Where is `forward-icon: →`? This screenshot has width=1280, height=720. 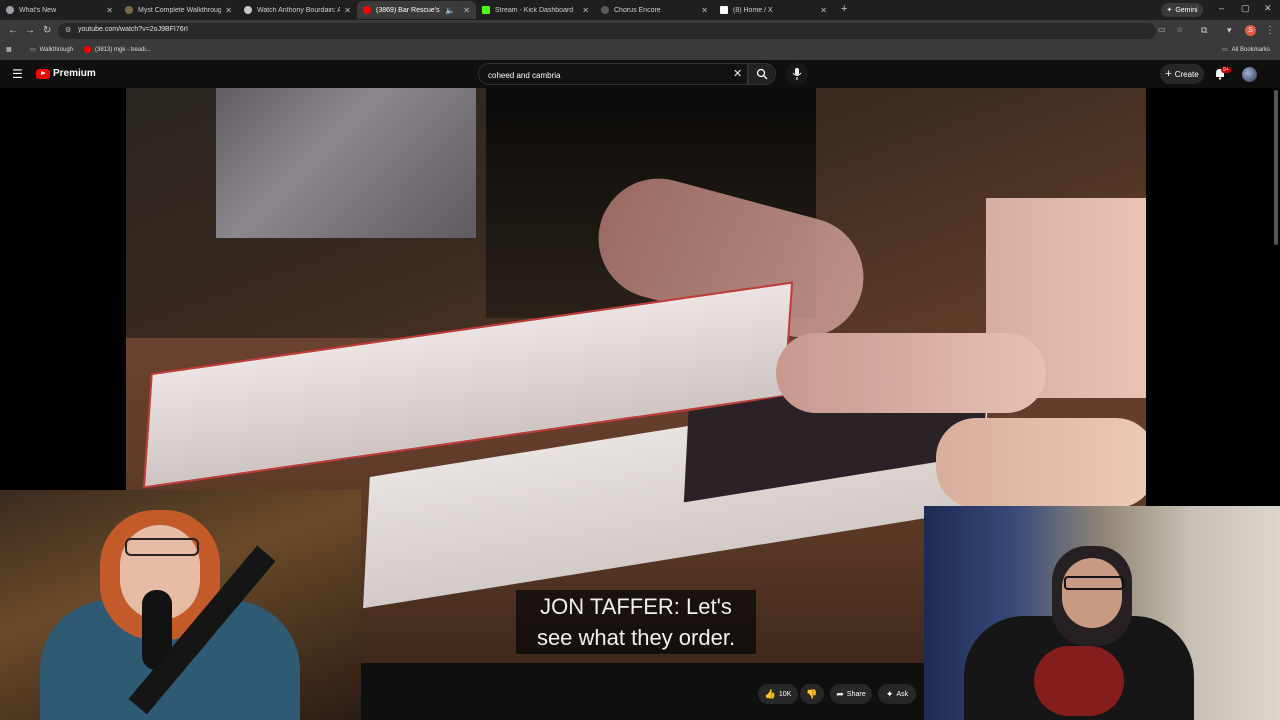 forward-icon: → is located at coordinates (30, 30).